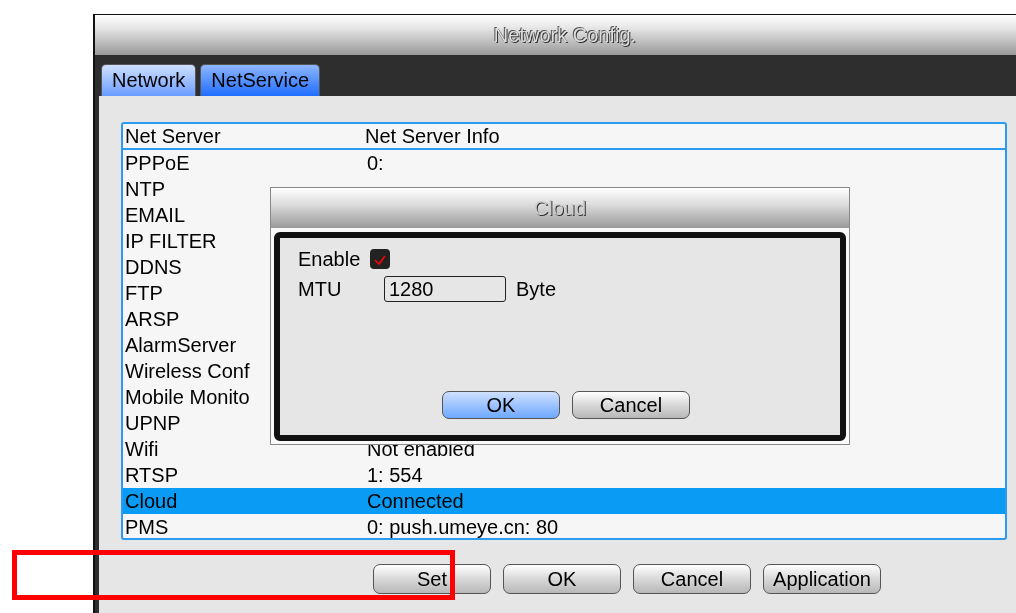 This screenshot has height=613, width=1016. What do you see at coordinates (187, 371) in the screenshot?
I see `table-cell: Wireless Conf` at bounding box center [187, 371].